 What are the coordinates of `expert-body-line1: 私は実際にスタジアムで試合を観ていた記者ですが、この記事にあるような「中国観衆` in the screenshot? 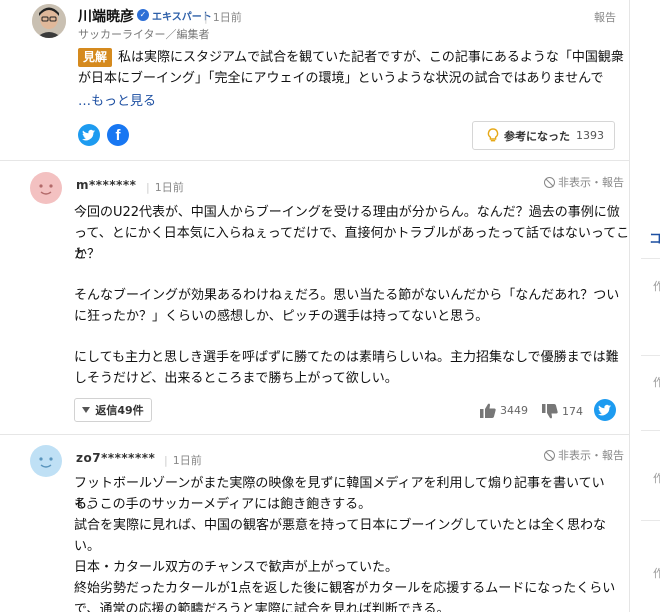 It's located at (371, 57).